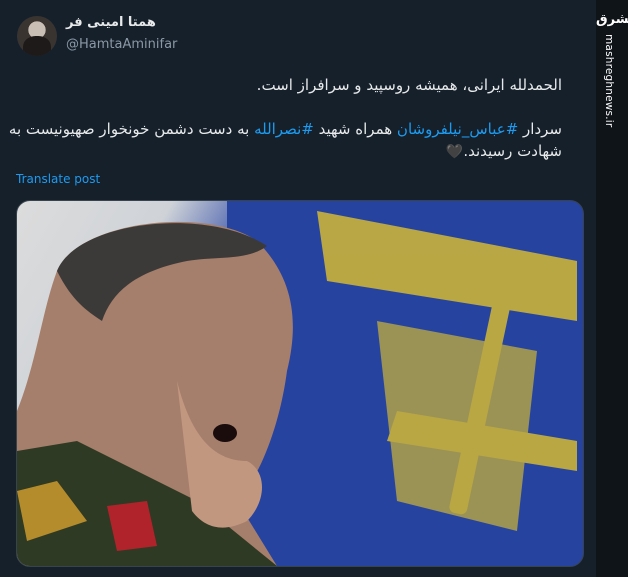 The width and height of the screenshot is (628, 577). What do you see at coordinates (58, 179) in the screenshot?
I see `translate-post-link: Translate post` at bounding box center [58, 179].